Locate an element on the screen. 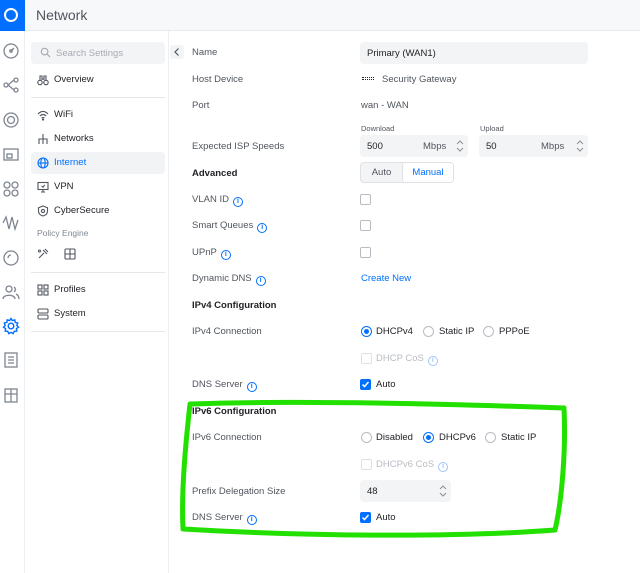 The image size is (640, 573). monitor-icon is located at coordinates (11, 155).